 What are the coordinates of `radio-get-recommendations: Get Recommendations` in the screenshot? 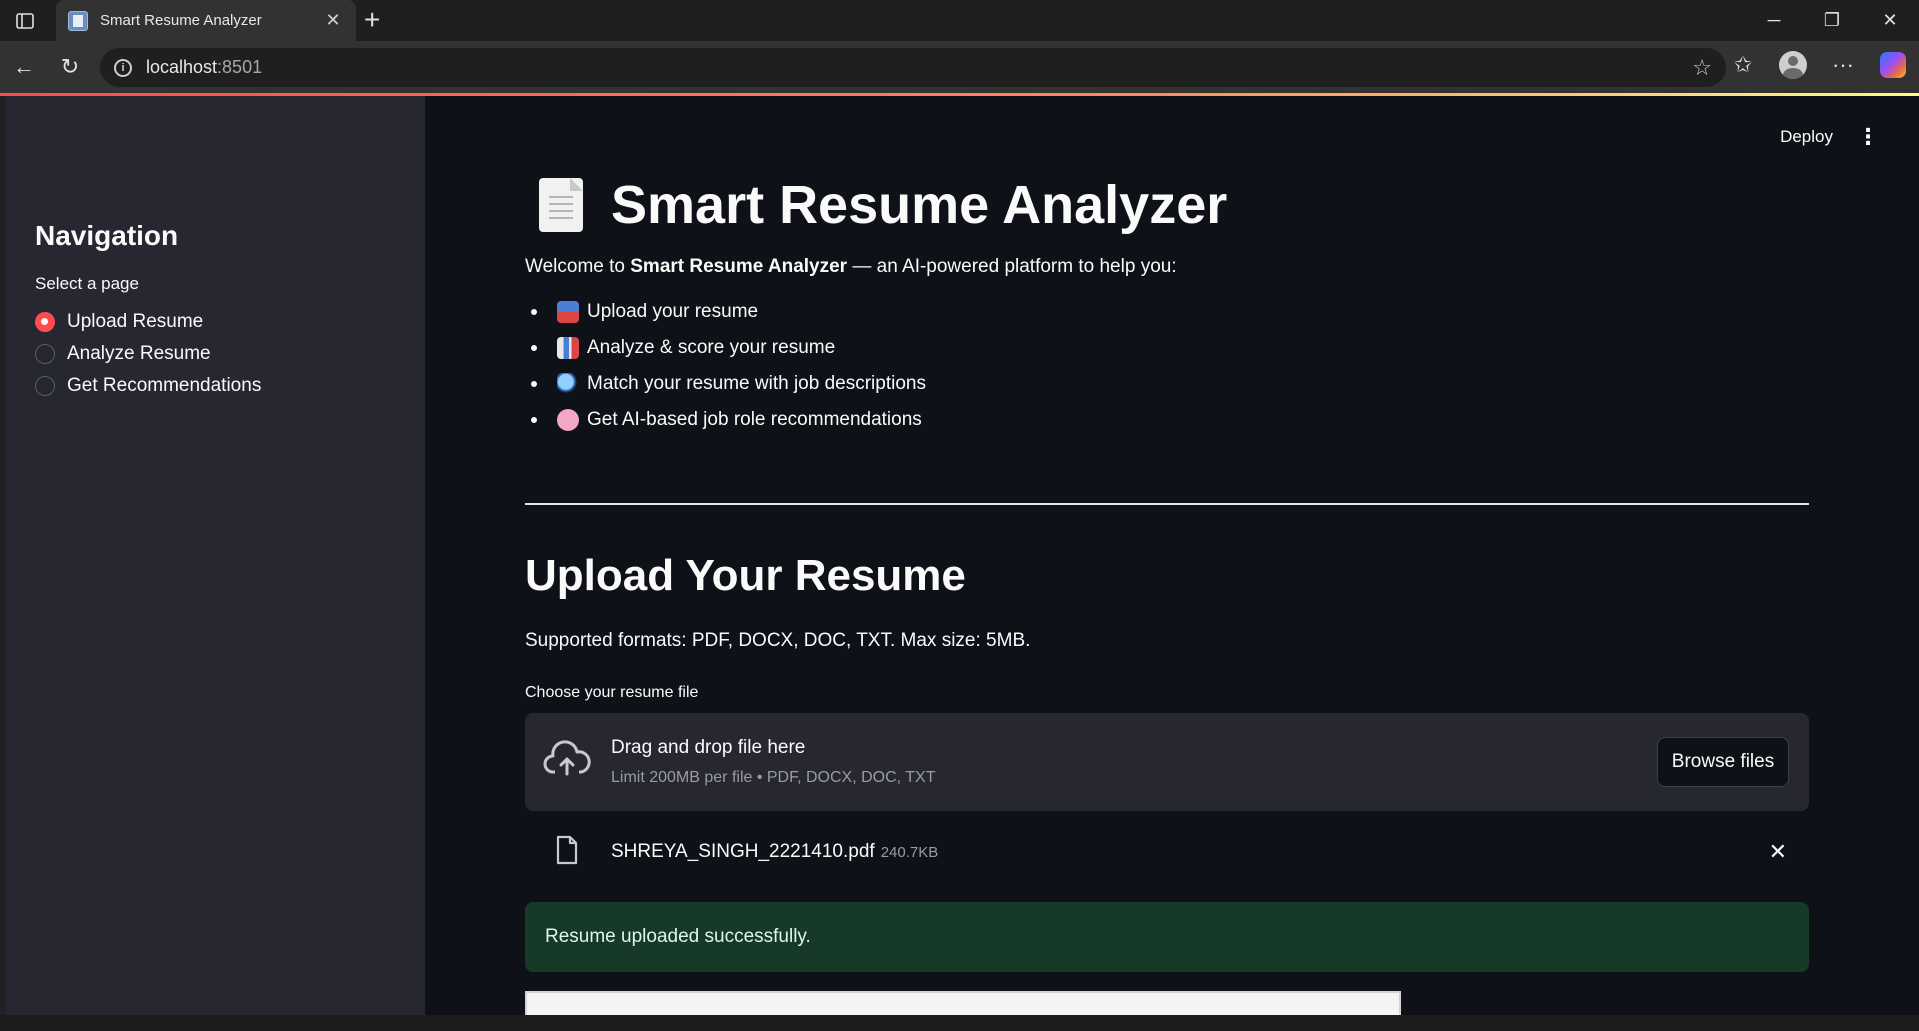 It's located at (230, 386).